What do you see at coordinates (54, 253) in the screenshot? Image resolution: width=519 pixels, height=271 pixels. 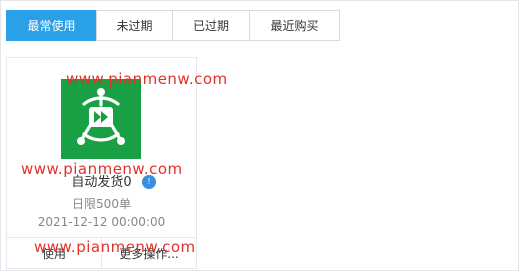 I see `use-button: 使用` at bounding box center [54, 253].